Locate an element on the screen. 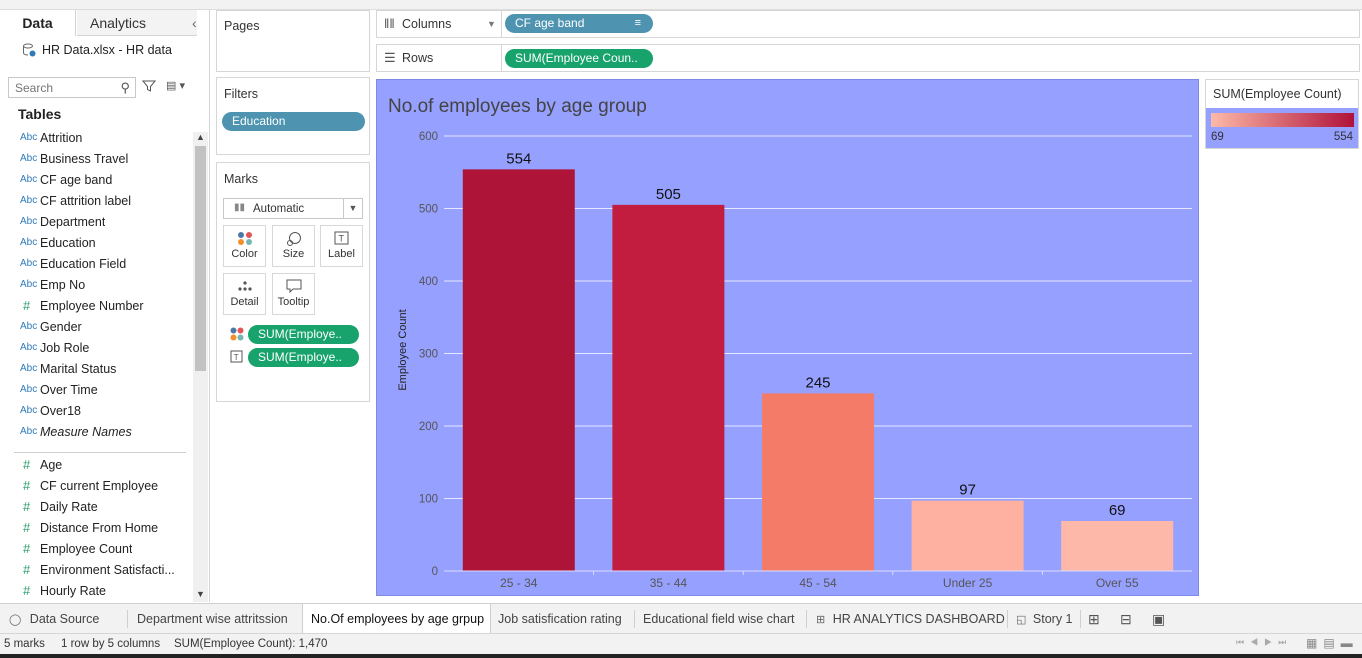  story-icon: ◱ is located at coordinates (1021, 620).